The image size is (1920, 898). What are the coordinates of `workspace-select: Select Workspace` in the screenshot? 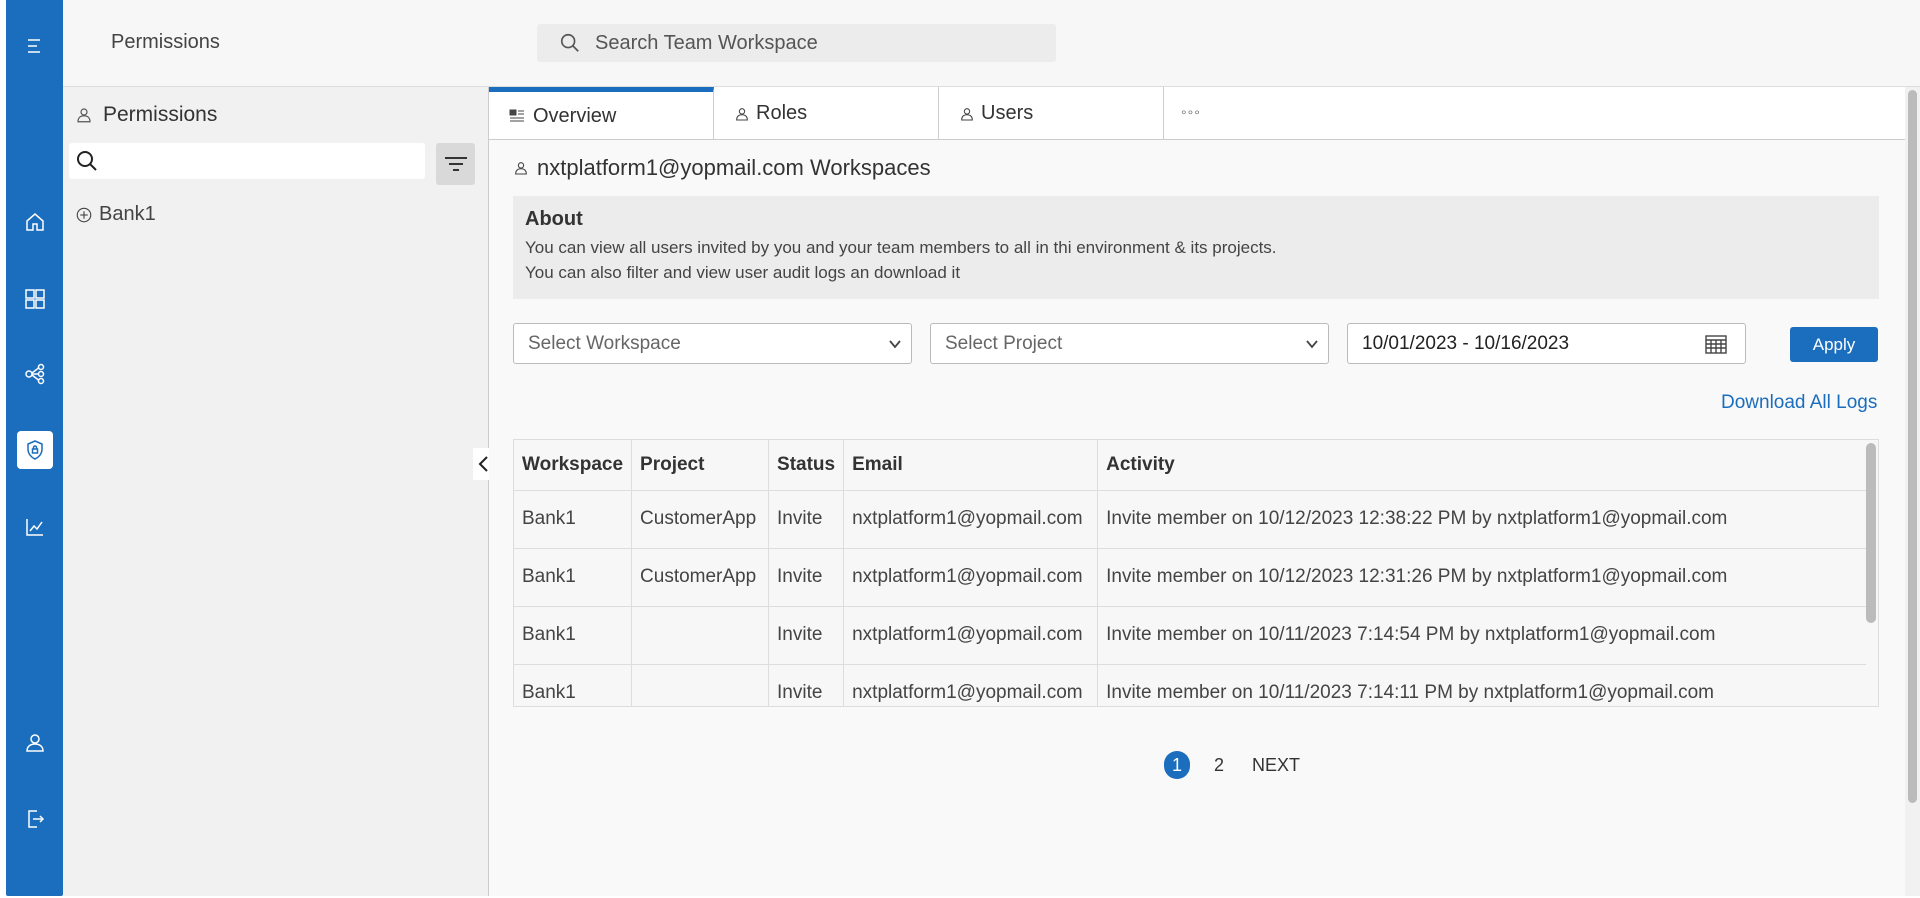 It's located at (712, 343).